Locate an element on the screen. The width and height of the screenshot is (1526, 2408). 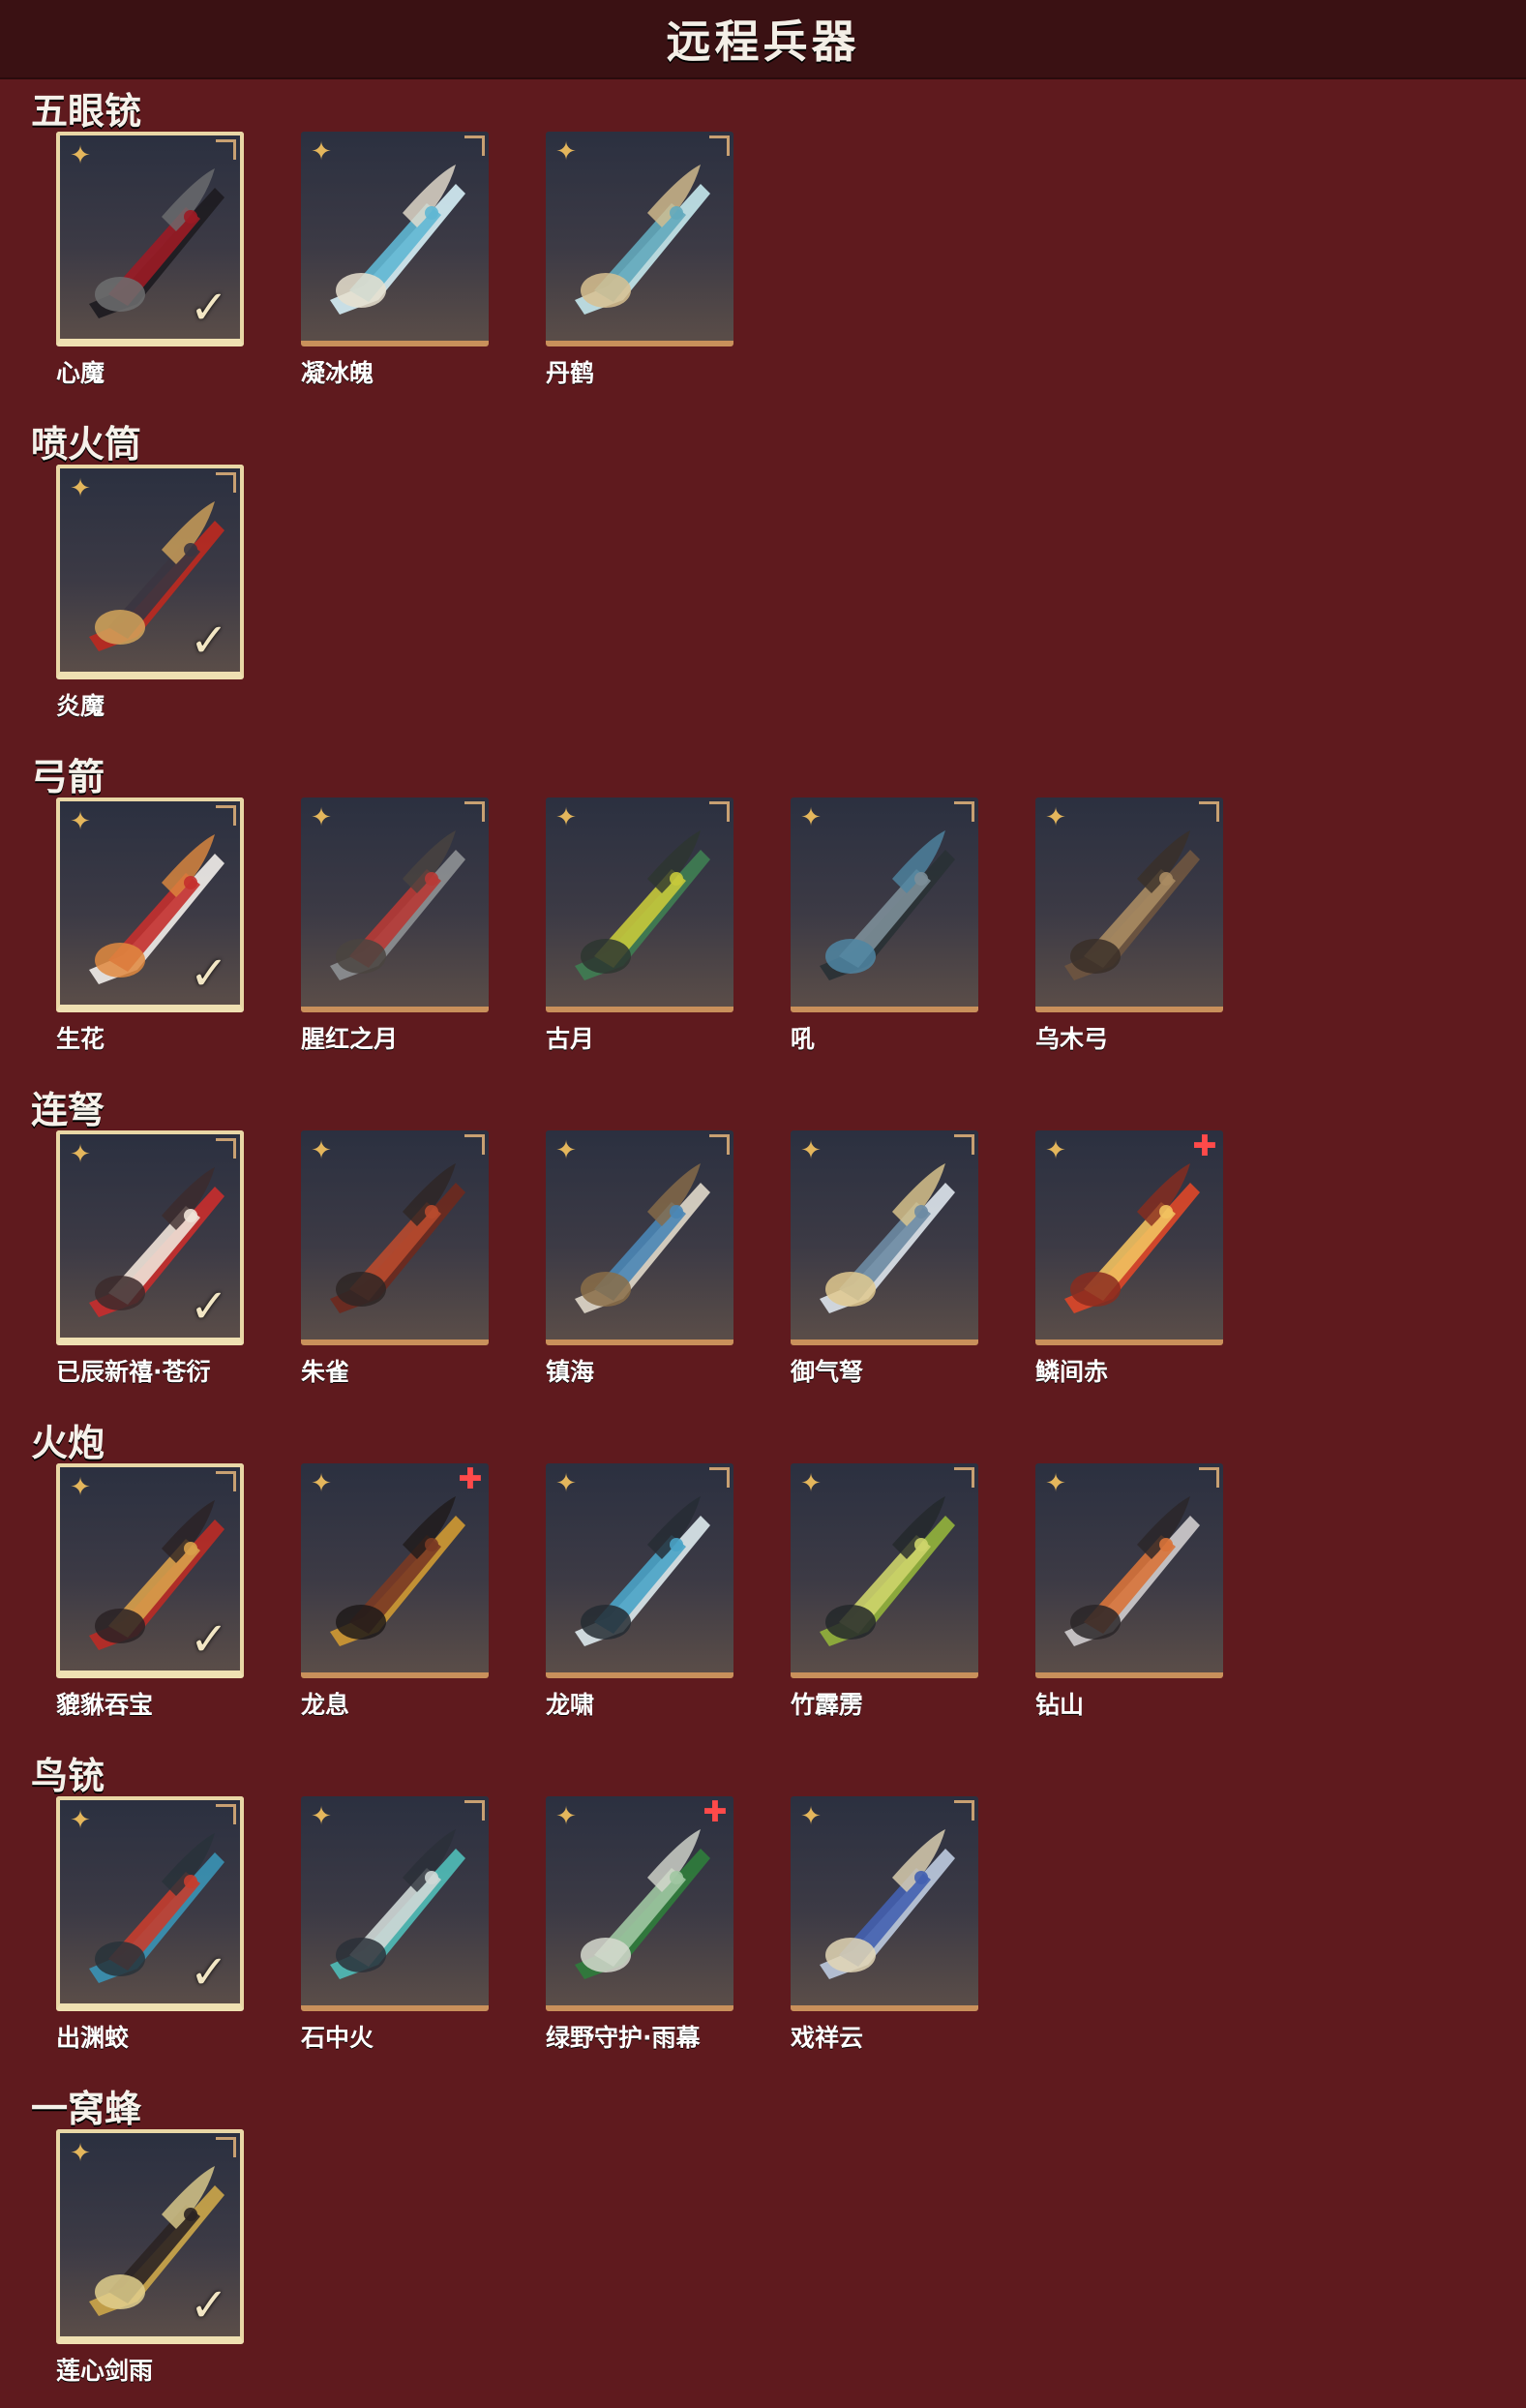
weapon-item: ✦ ✚ 鳞间赤 is located at coordinates (1129, 1259).